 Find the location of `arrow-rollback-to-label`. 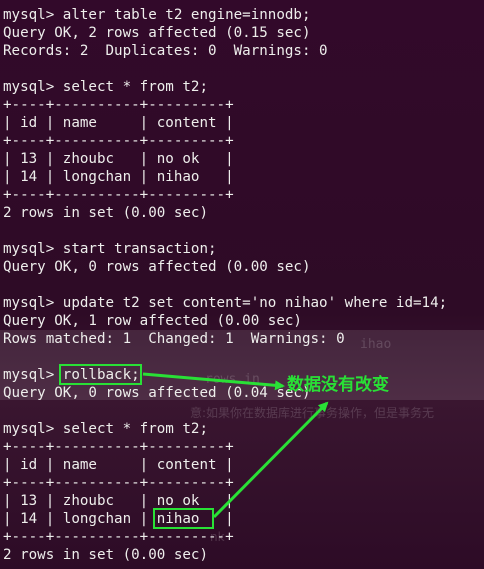

arrow-rollback-to-label is located at coordinates (213, 381).